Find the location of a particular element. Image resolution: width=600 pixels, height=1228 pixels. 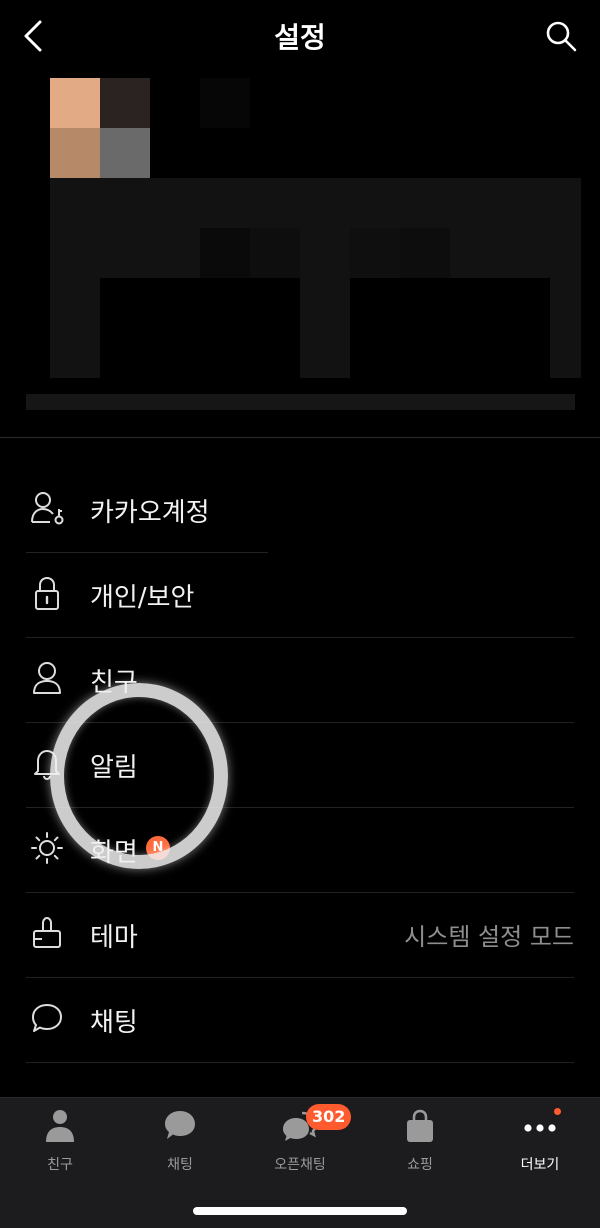

new-badge: N is located at coordinates (158, 848).